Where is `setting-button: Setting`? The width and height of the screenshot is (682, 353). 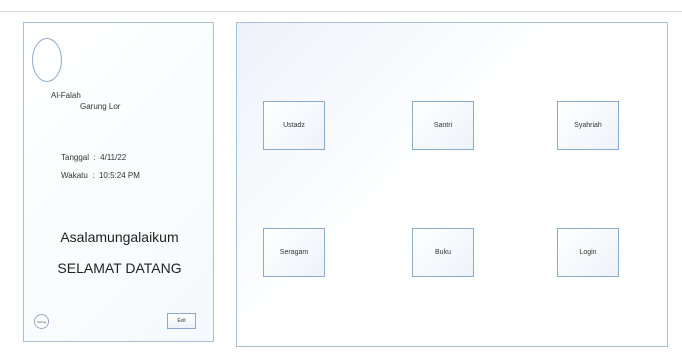
setting-button: Setting is located at coordinates (41, 321).